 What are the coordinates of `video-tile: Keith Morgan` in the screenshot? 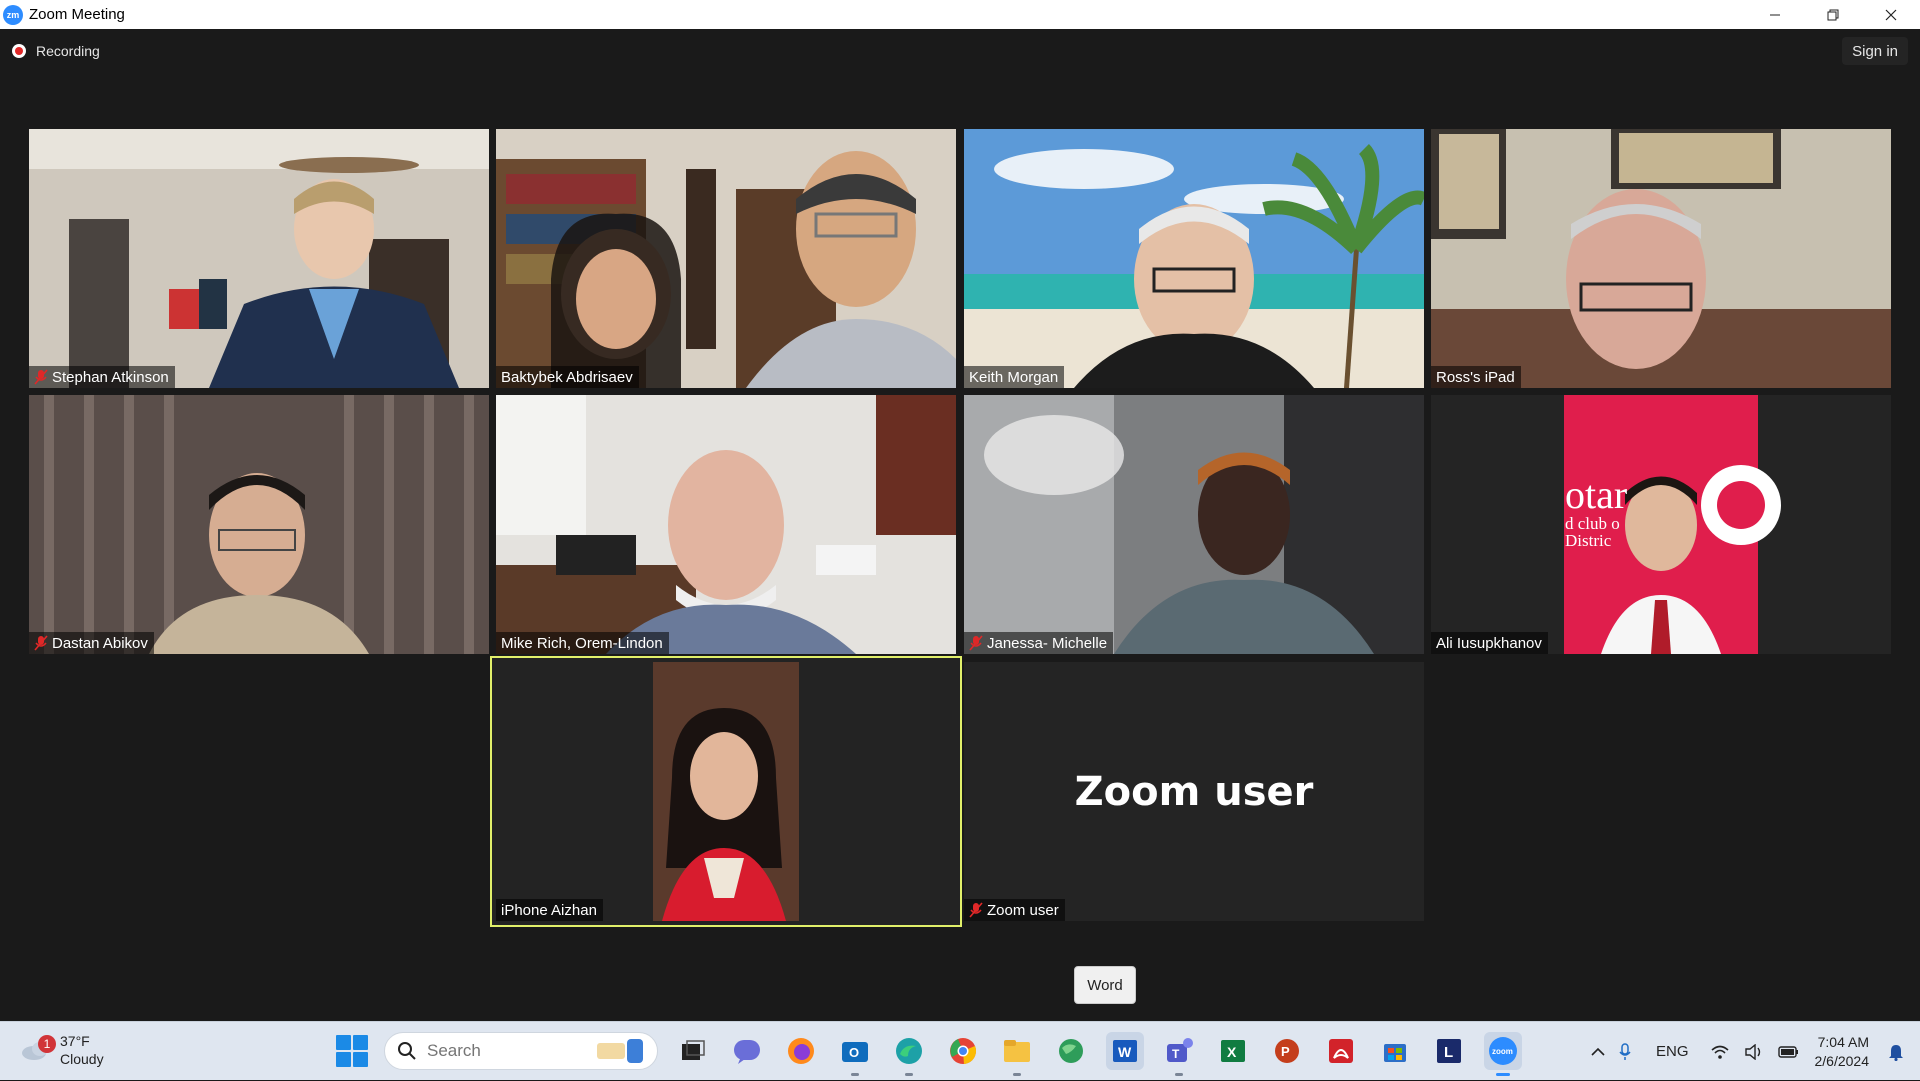 It's located at (1194, 258).